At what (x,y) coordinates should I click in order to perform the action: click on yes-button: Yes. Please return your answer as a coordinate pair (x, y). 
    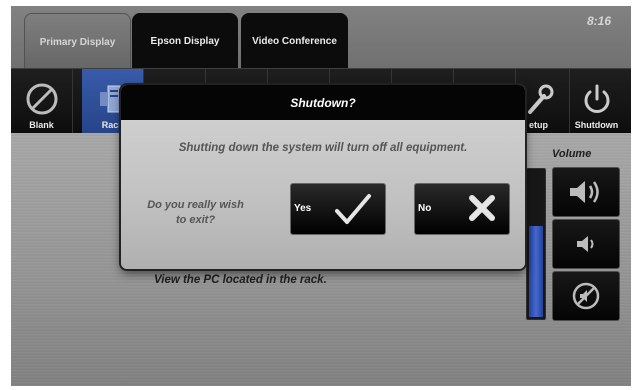
    Looking at the image, I should click on (338, 209).